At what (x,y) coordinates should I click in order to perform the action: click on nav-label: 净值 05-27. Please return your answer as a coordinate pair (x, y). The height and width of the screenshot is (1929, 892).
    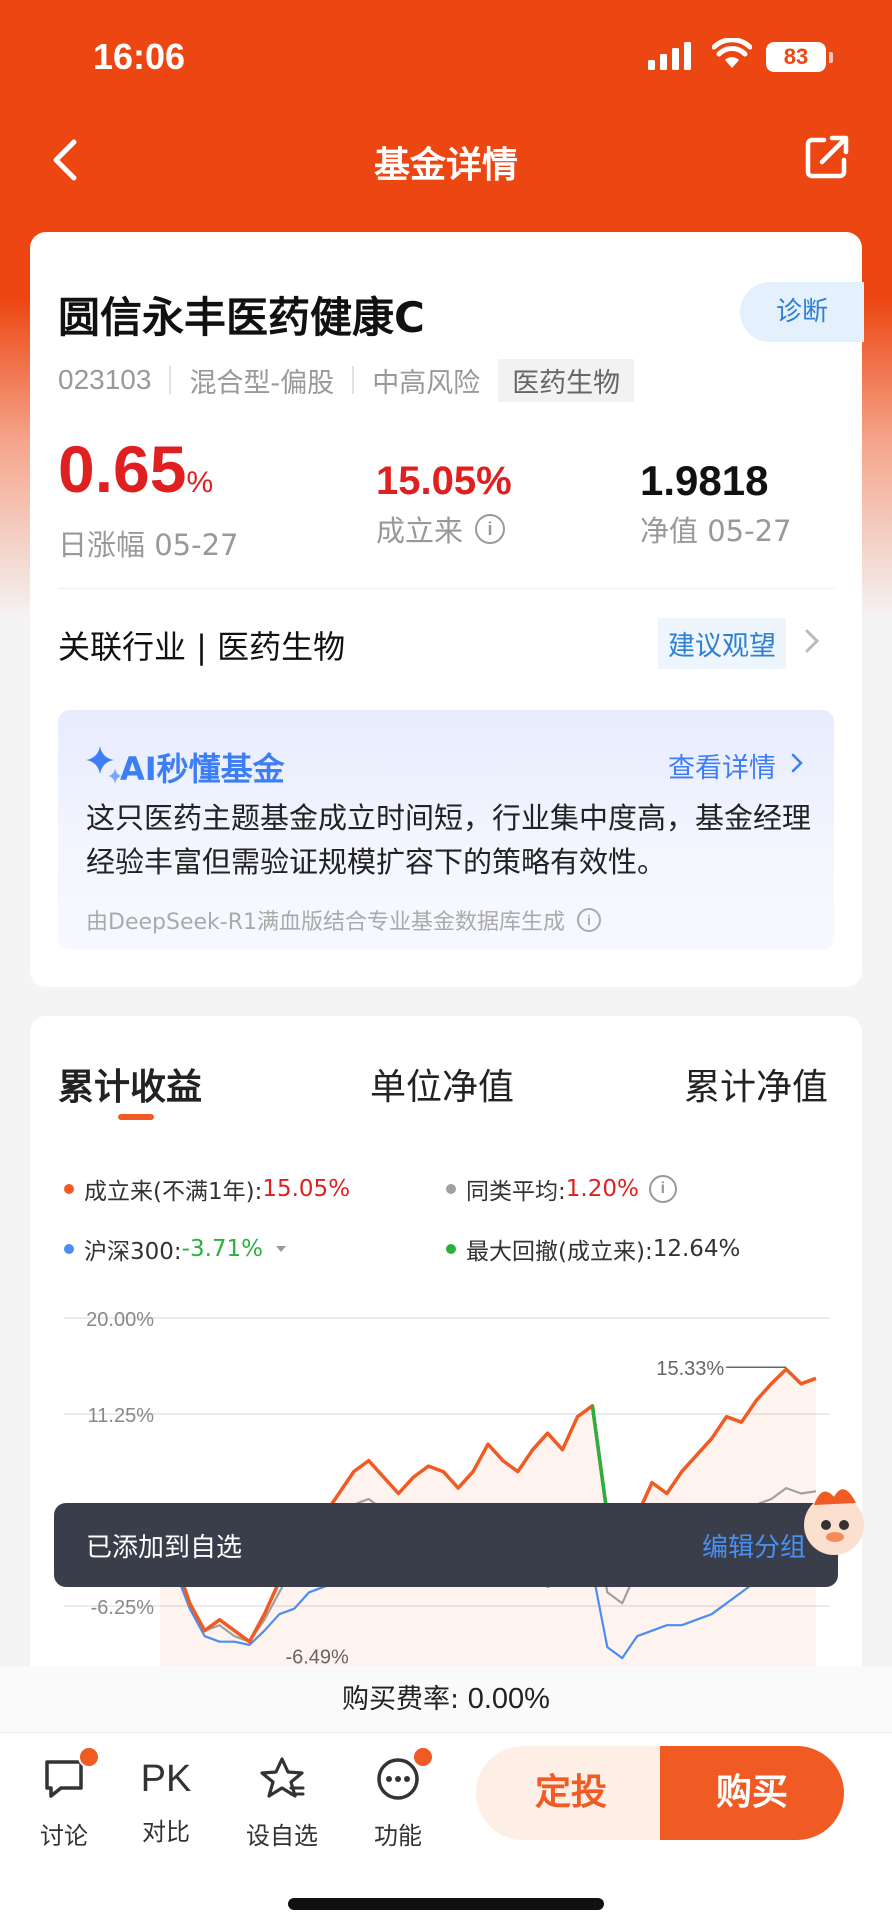
    Looking at the image, I should click on (716, 531).